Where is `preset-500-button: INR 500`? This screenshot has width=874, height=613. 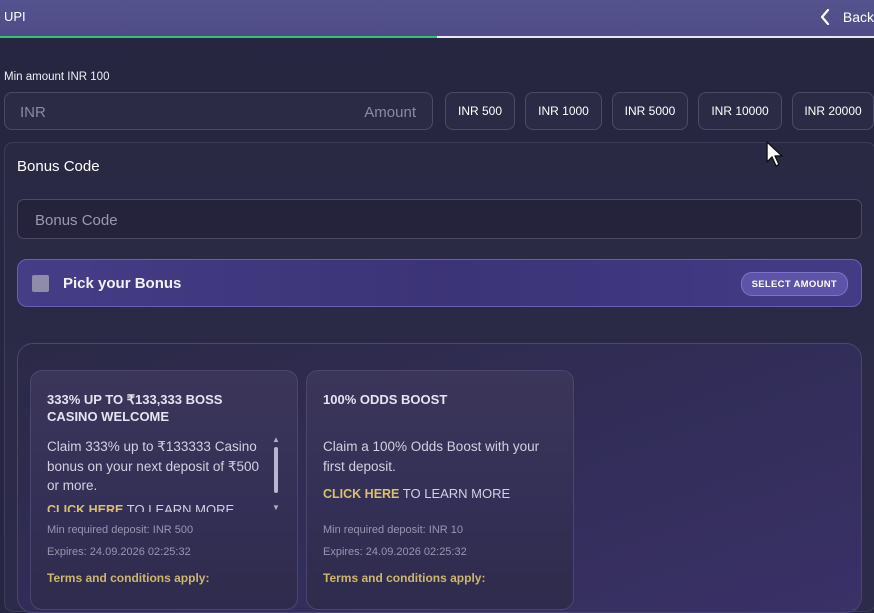 preset-500-button: INR 500 is located at coordinates (480, 111).